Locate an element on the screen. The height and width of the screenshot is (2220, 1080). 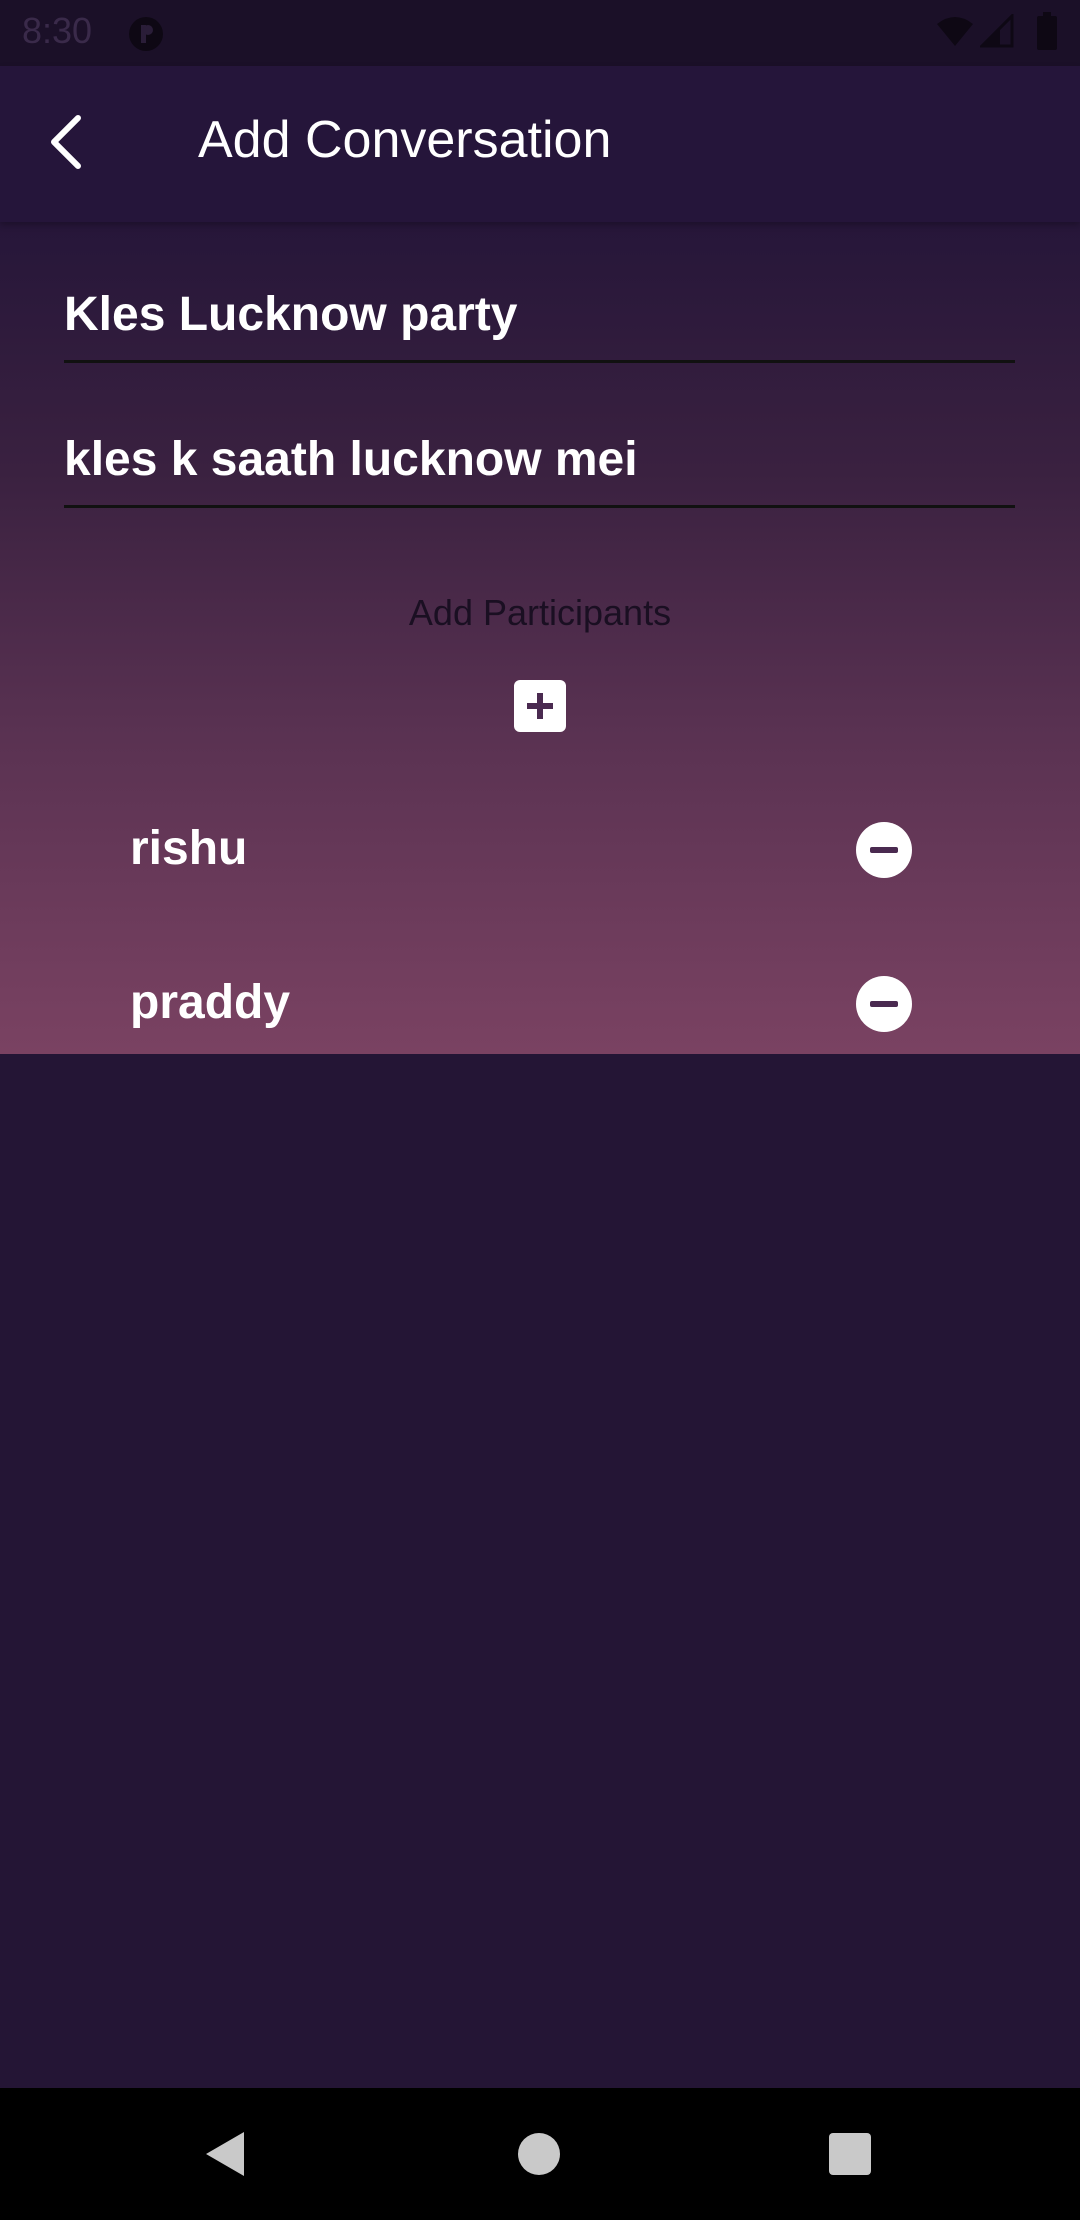
nav-home-button is located at coordinates (539, 2154).